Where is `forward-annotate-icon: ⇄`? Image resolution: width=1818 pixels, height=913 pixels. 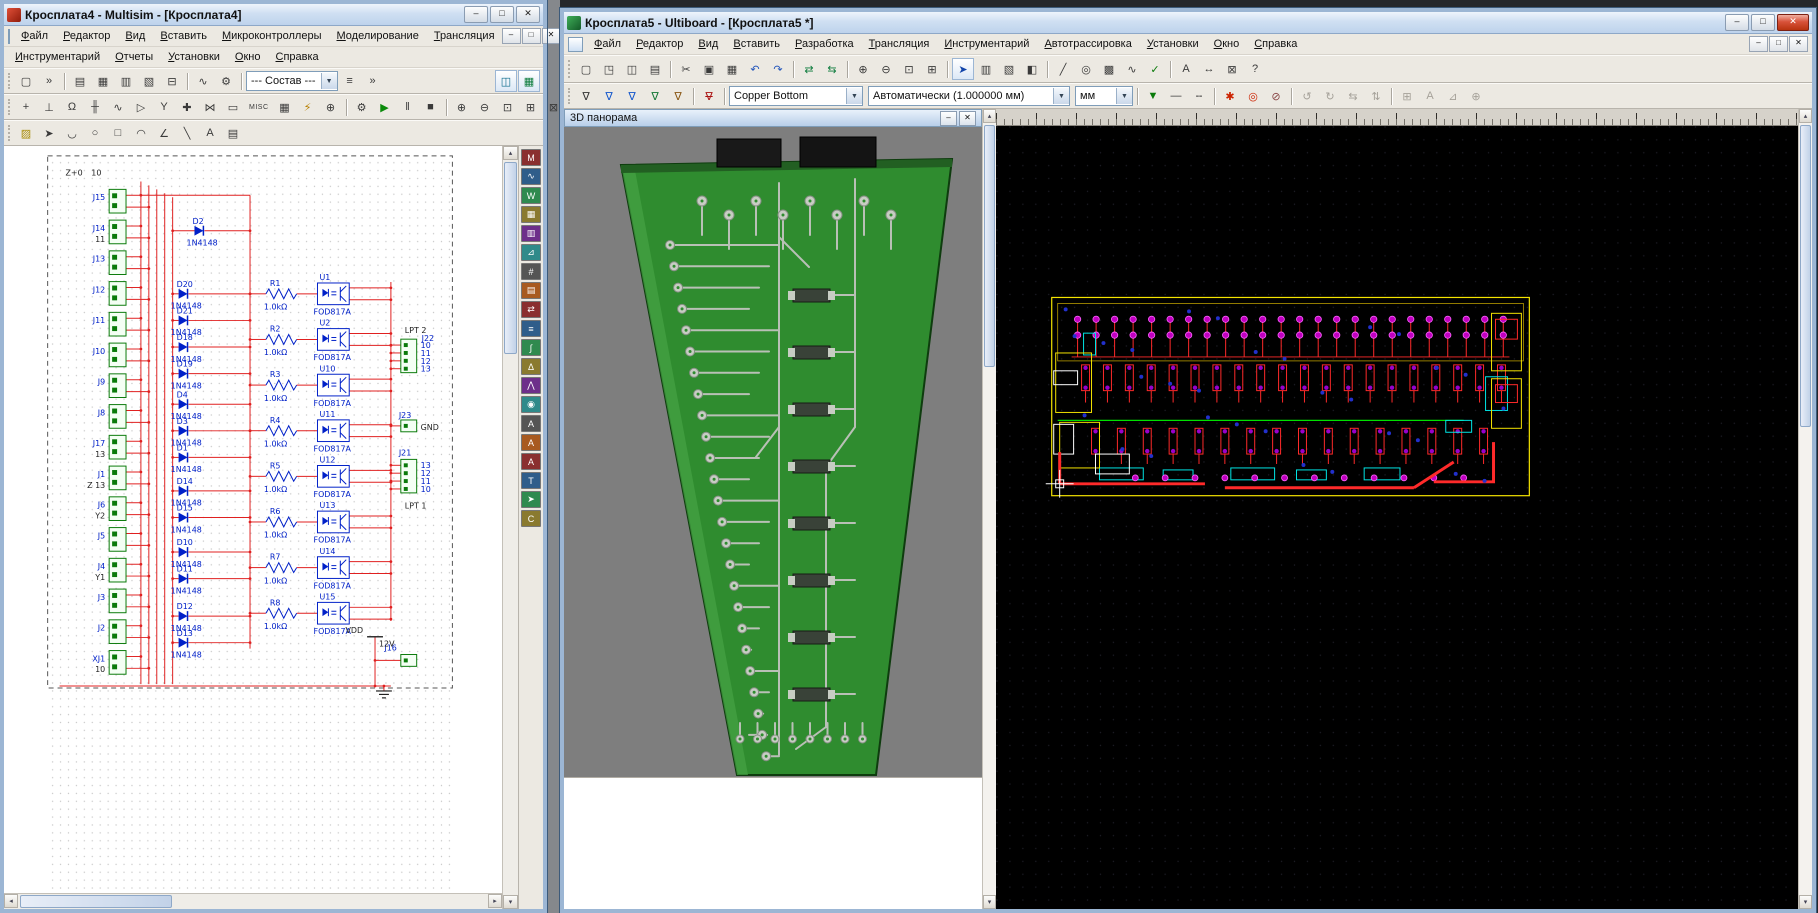 forward-annotate-icon: ⇄ is located at coordinates (809, 69).